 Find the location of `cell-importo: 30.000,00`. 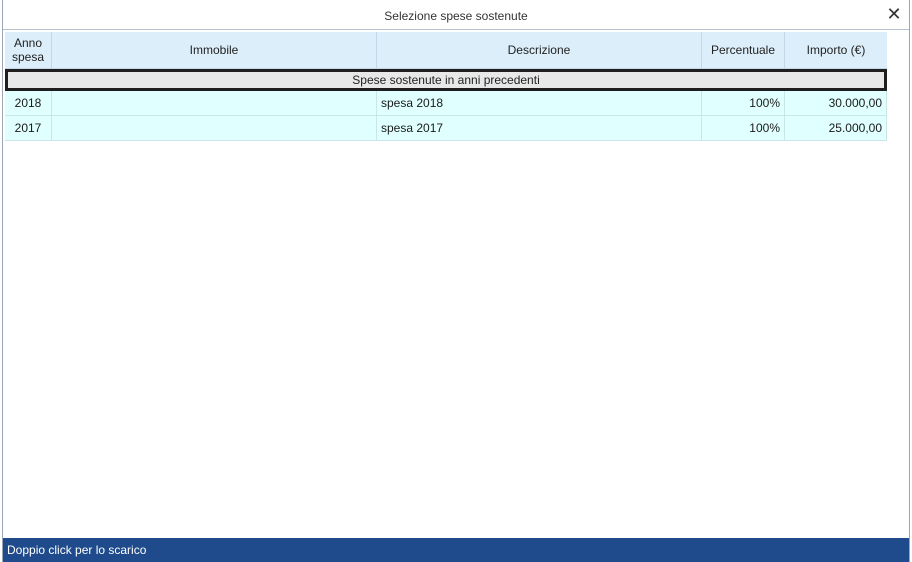

cell-importo: 30.000,00 is located at coordinates (836, 103).